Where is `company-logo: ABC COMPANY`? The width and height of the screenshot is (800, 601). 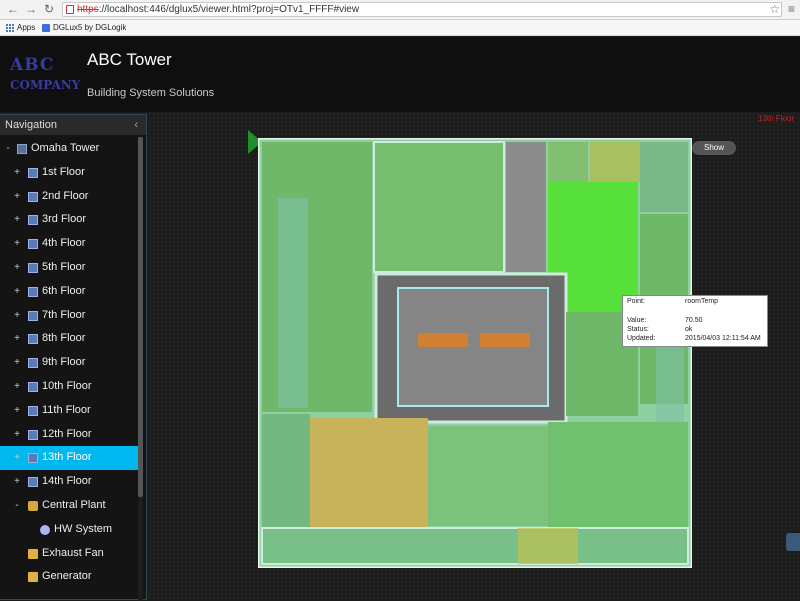
company-logo: ABC COMPANY is located at coordinates (45, 75).